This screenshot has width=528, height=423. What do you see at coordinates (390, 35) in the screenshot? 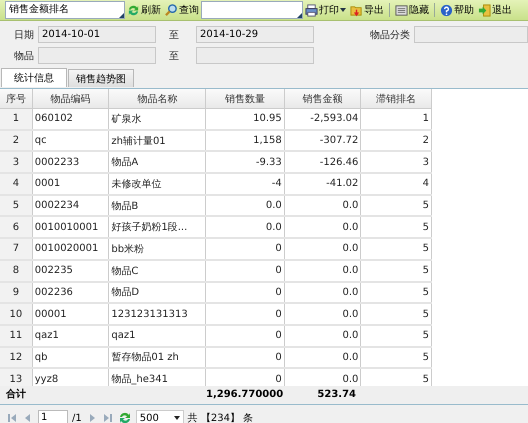
I see `field-label: 物品分类` at bounding box center [390, 35].